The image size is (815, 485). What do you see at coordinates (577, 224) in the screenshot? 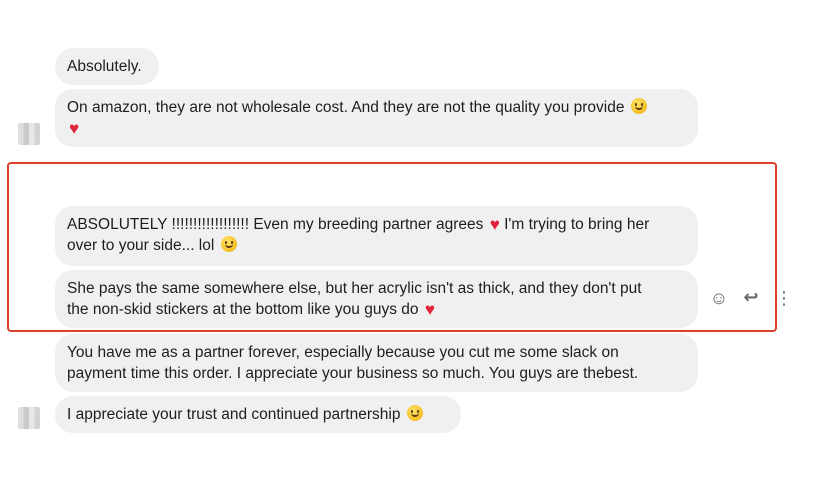
I see `message-text-cont: I'm trying to bring her` at bounding box center [577, 224].